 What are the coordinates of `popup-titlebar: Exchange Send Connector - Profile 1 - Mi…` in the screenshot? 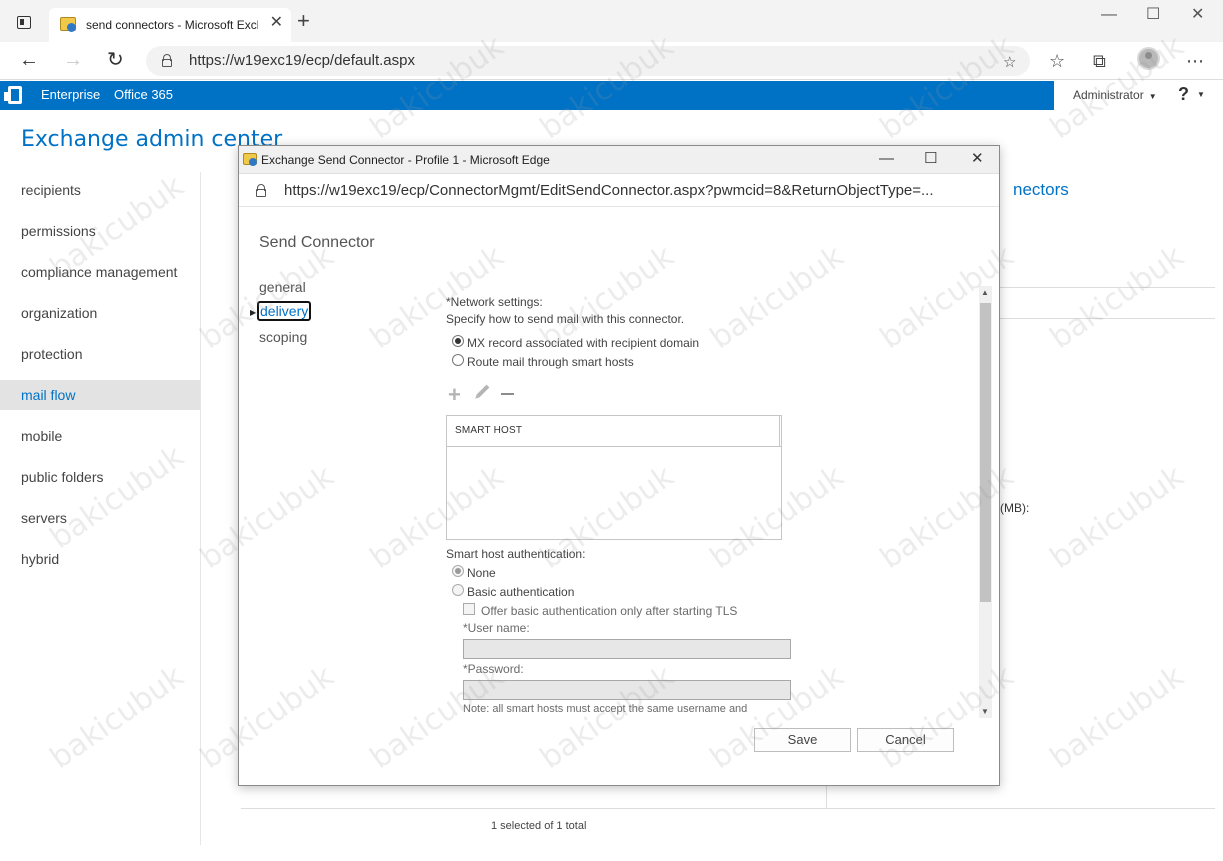 It's located at (619, 160).